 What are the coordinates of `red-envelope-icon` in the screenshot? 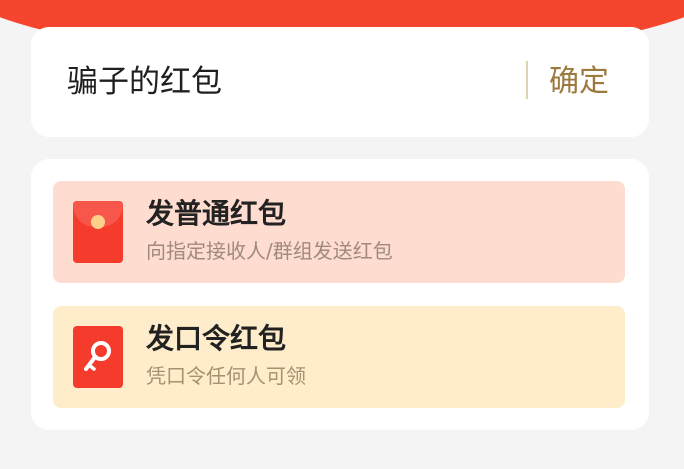 It's located at (98, 232).